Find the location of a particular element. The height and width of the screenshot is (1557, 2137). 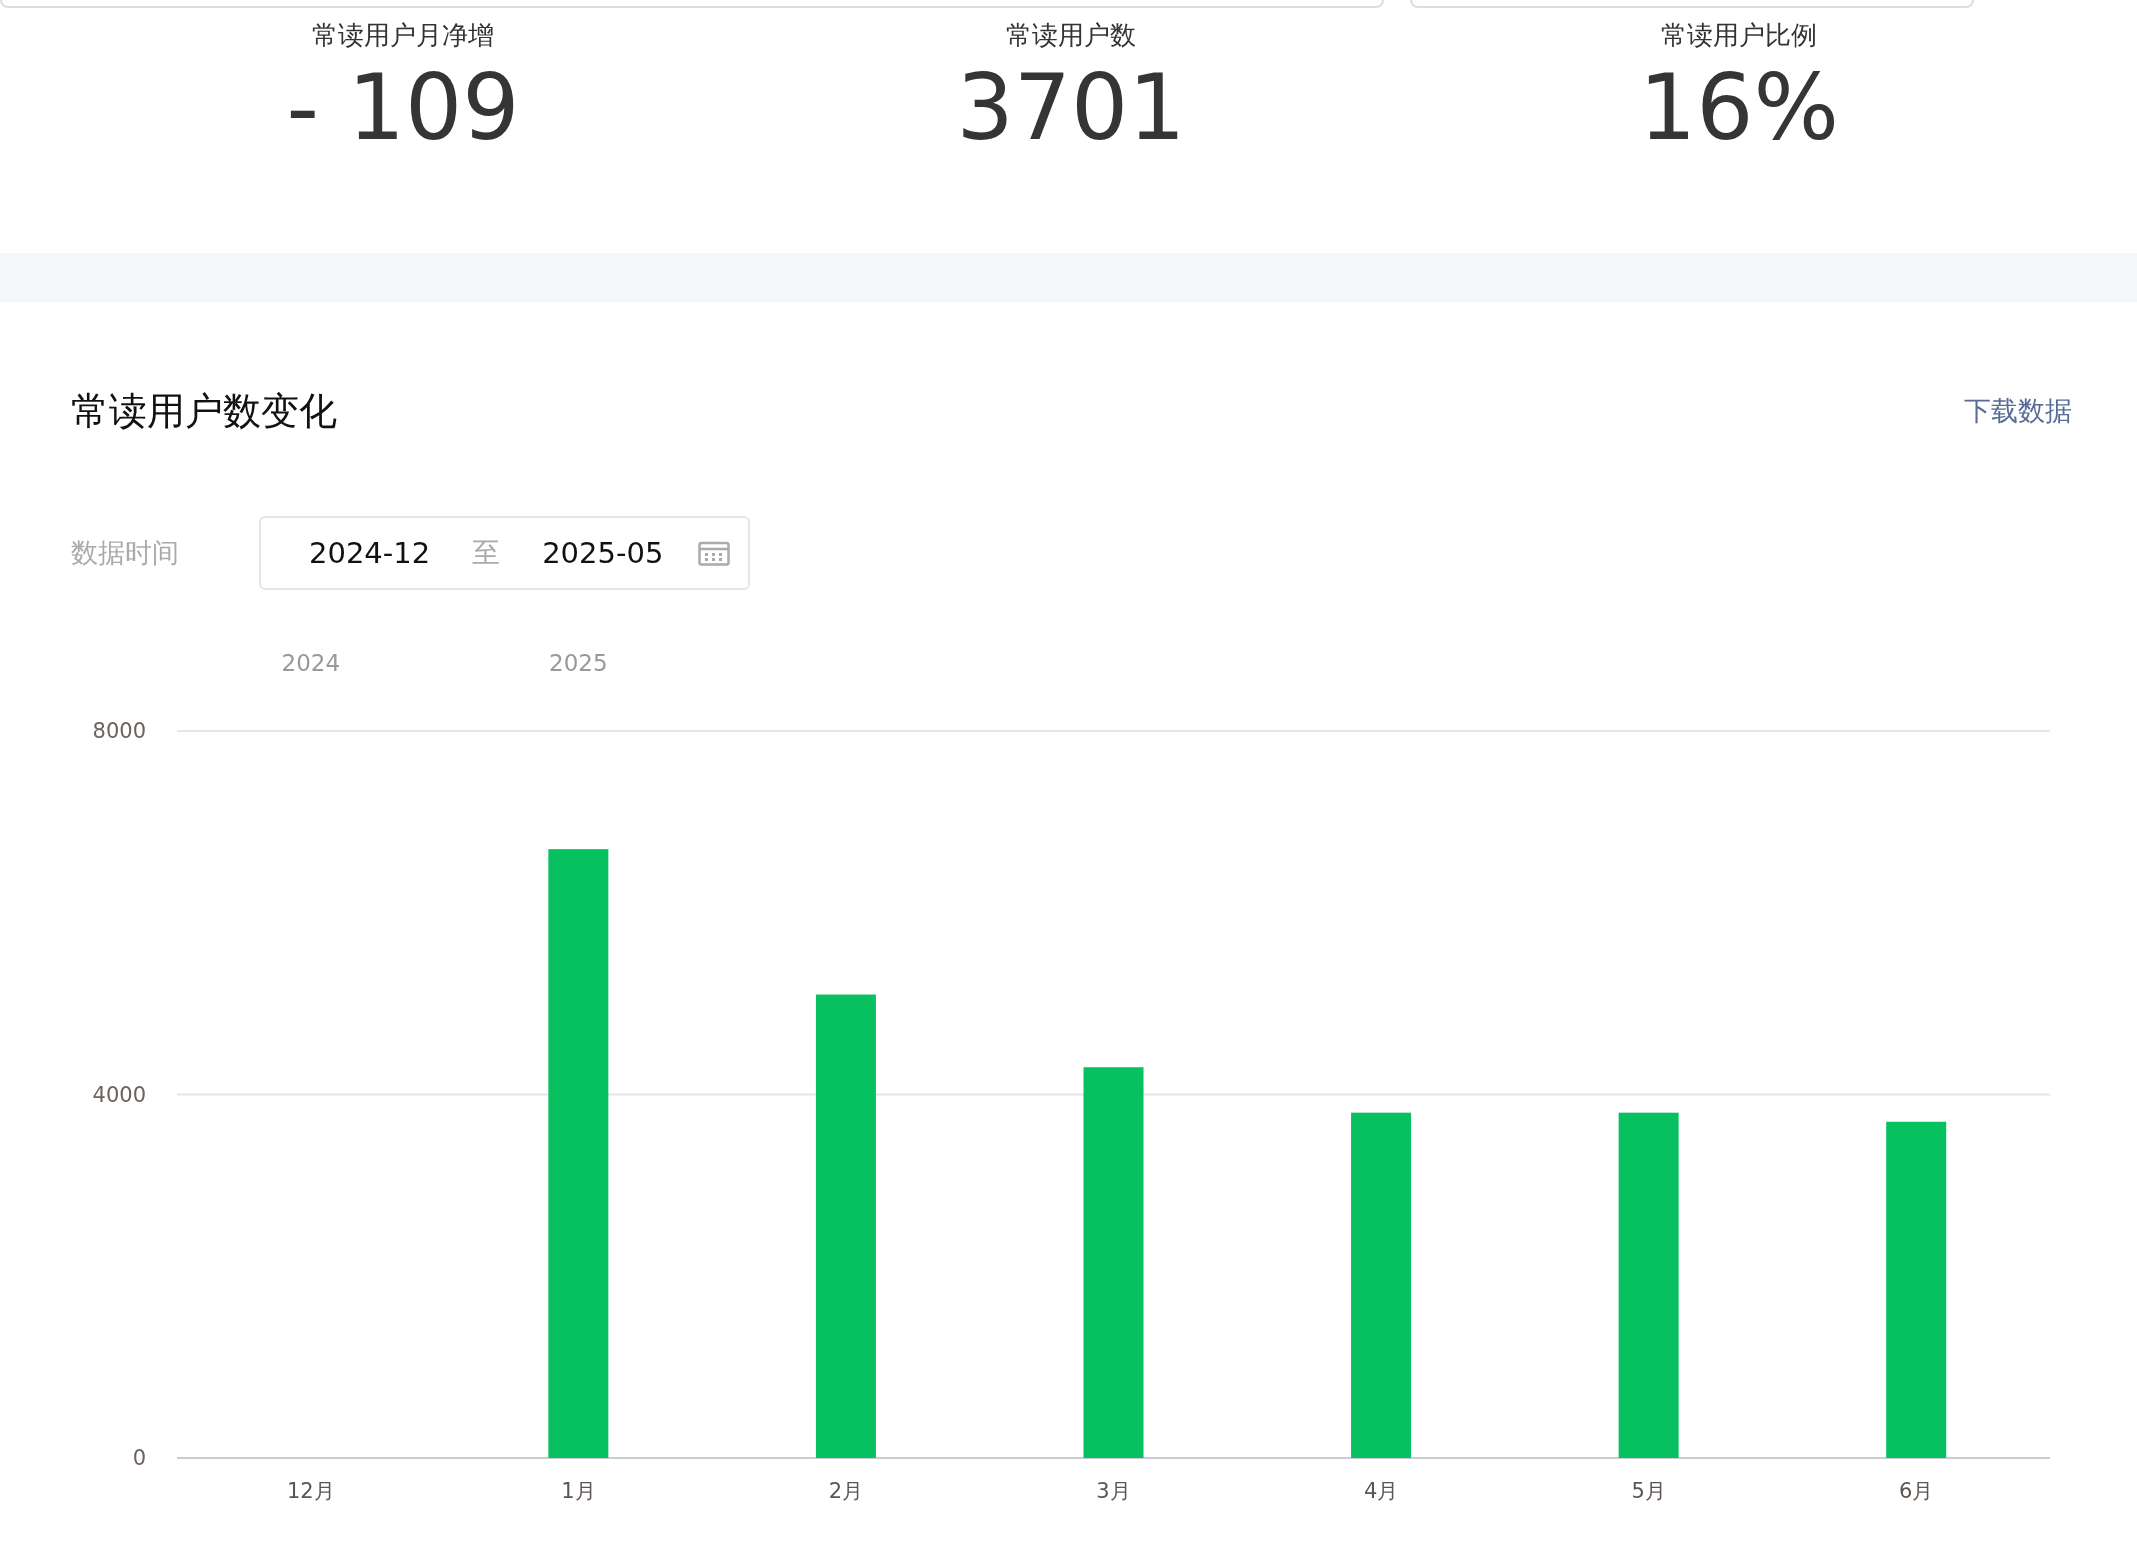

axis-label: 12月 is located at coordinates (310, 1491).